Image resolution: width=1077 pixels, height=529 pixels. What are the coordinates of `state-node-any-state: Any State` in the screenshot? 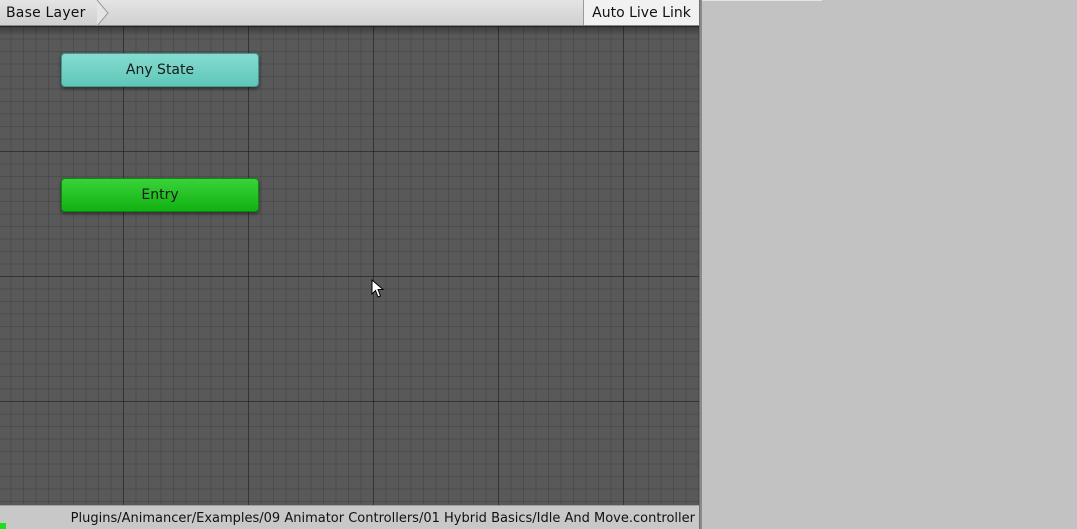 It's located at (160, 70).